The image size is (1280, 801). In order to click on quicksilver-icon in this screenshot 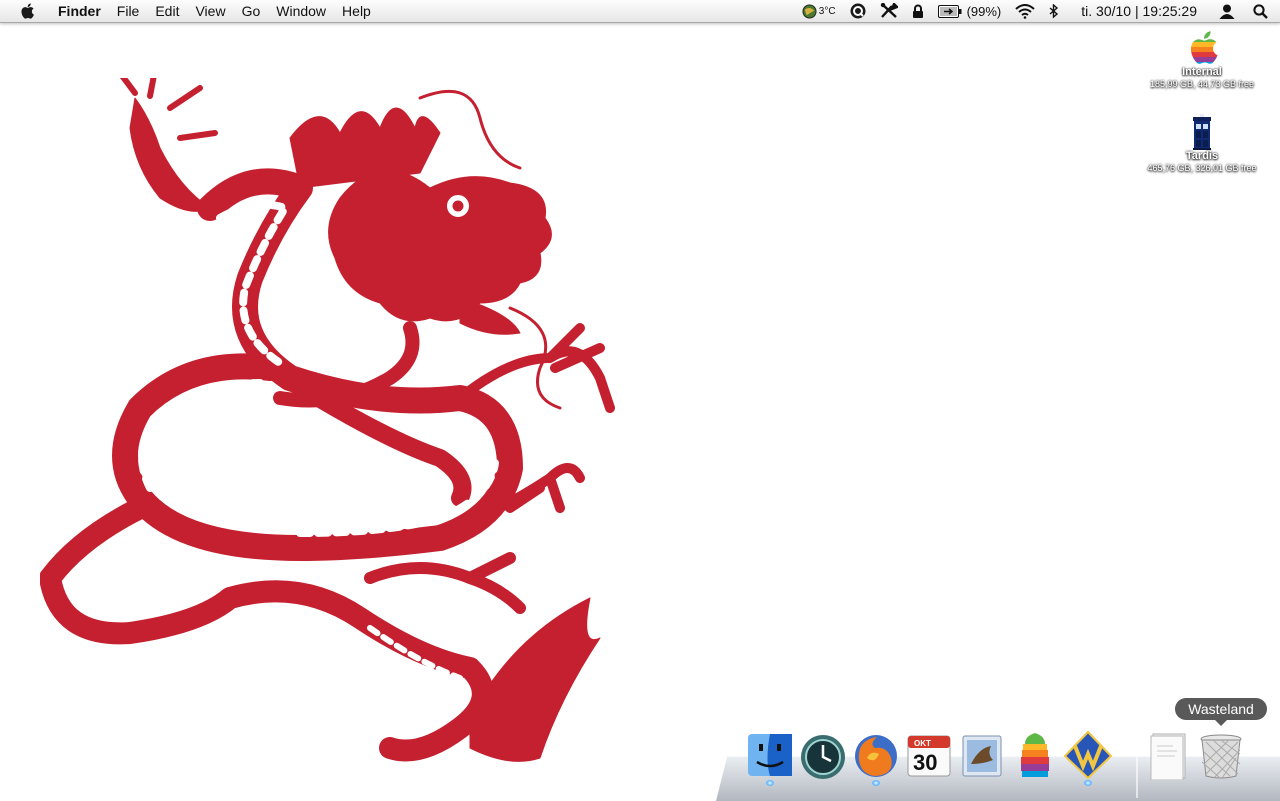, I will do `click(858, 11)`.